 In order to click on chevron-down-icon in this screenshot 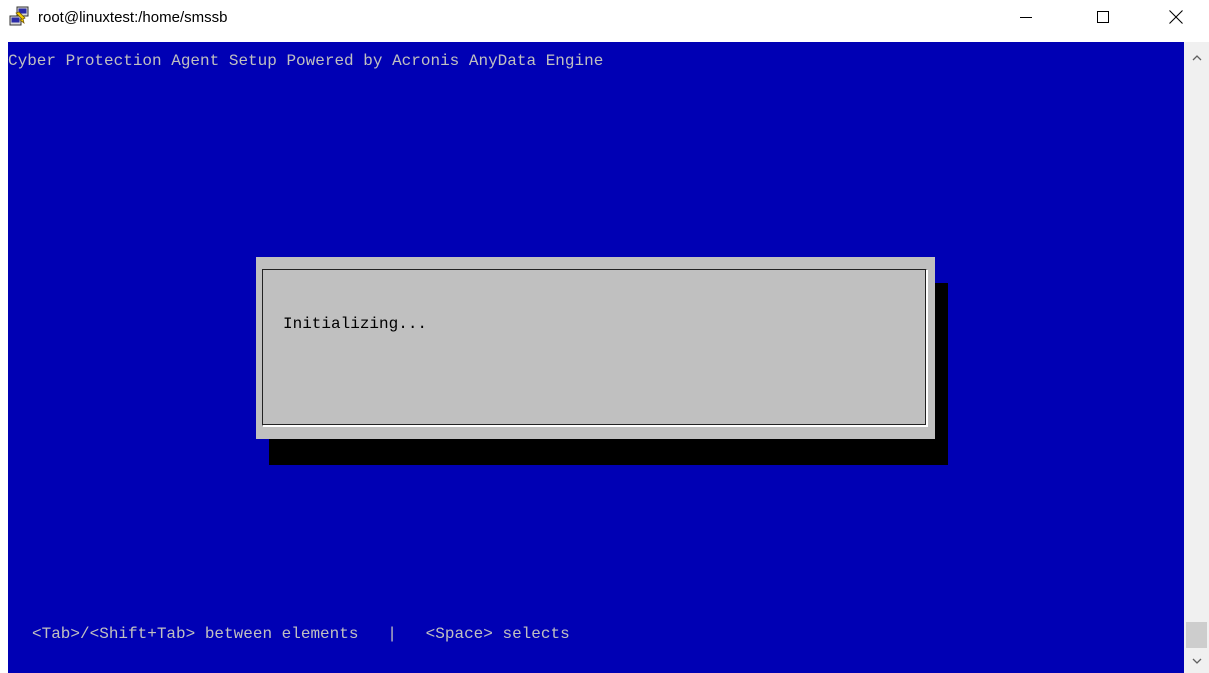, I will do `click(1197, 661)`.